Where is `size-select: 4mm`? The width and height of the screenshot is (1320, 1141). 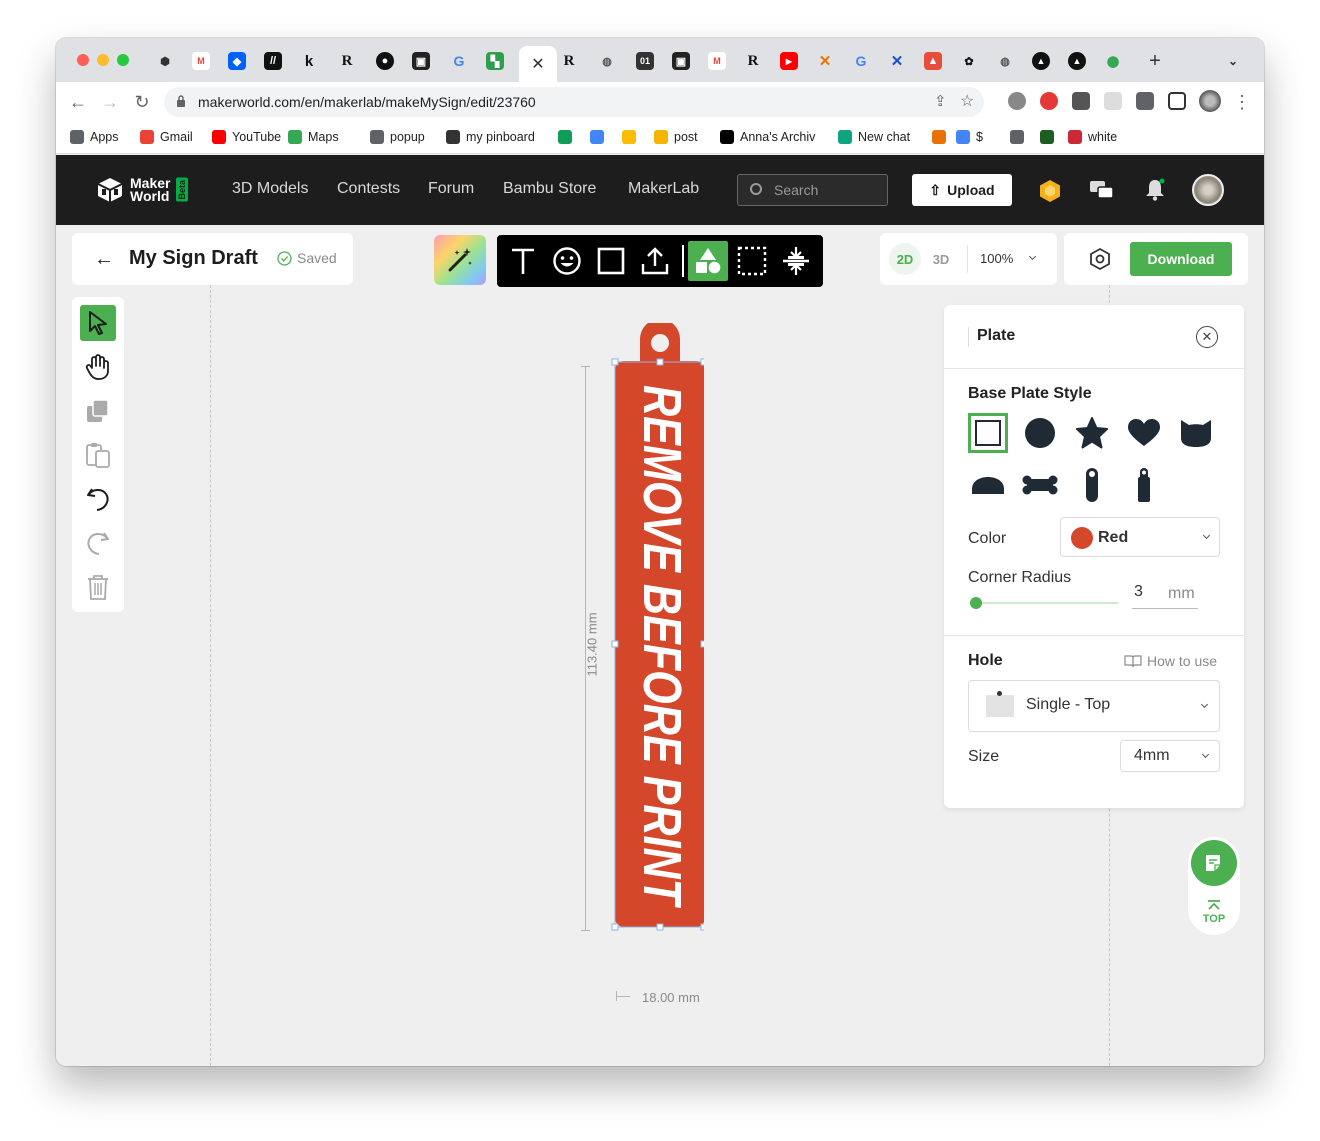
size-select: 4mm is located at coordinates (1170, 756).